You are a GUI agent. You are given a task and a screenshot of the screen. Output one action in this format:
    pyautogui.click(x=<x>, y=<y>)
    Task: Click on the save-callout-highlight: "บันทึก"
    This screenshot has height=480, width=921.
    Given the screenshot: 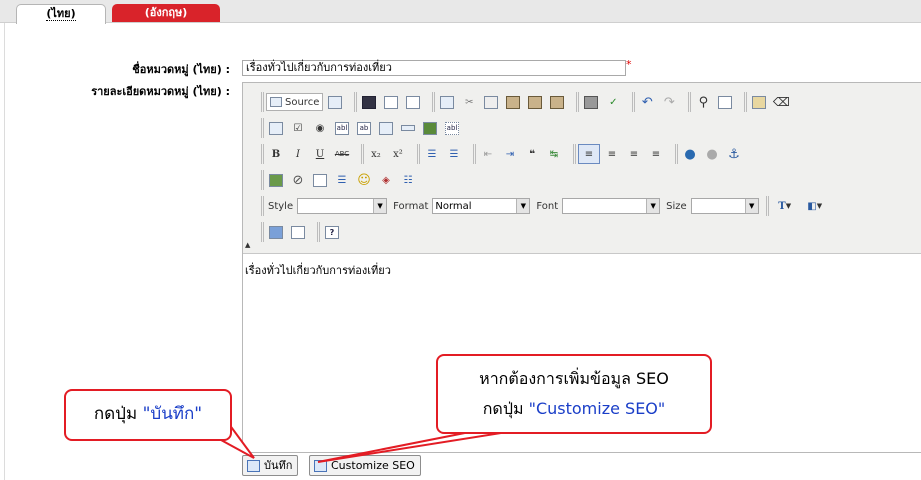 What is the action you would take?
    pyautogui.click(x=172, y=414)
    